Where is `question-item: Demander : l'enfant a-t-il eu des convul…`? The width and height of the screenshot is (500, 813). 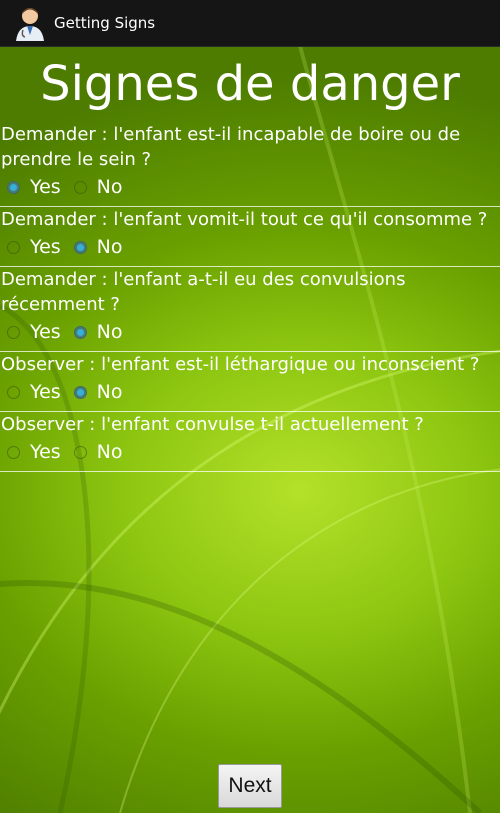 question-item: Demander : l'enfant a-t-il eu des convul… is located at coordinates (250, 309).